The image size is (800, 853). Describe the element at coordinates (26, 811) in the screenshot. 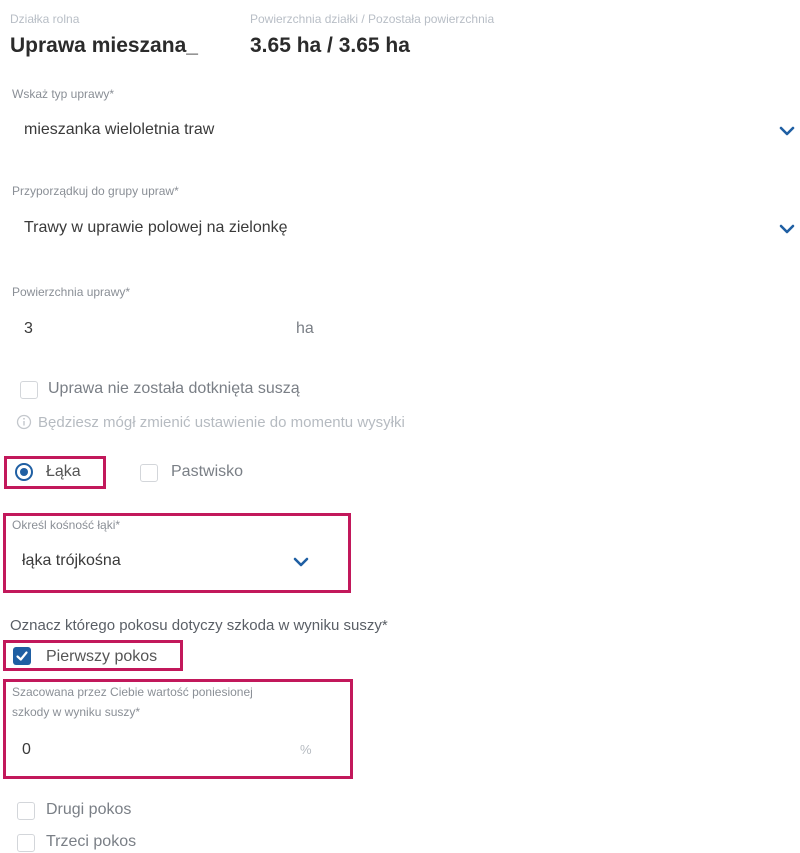

I see `second-cut-checkbox` at that location.